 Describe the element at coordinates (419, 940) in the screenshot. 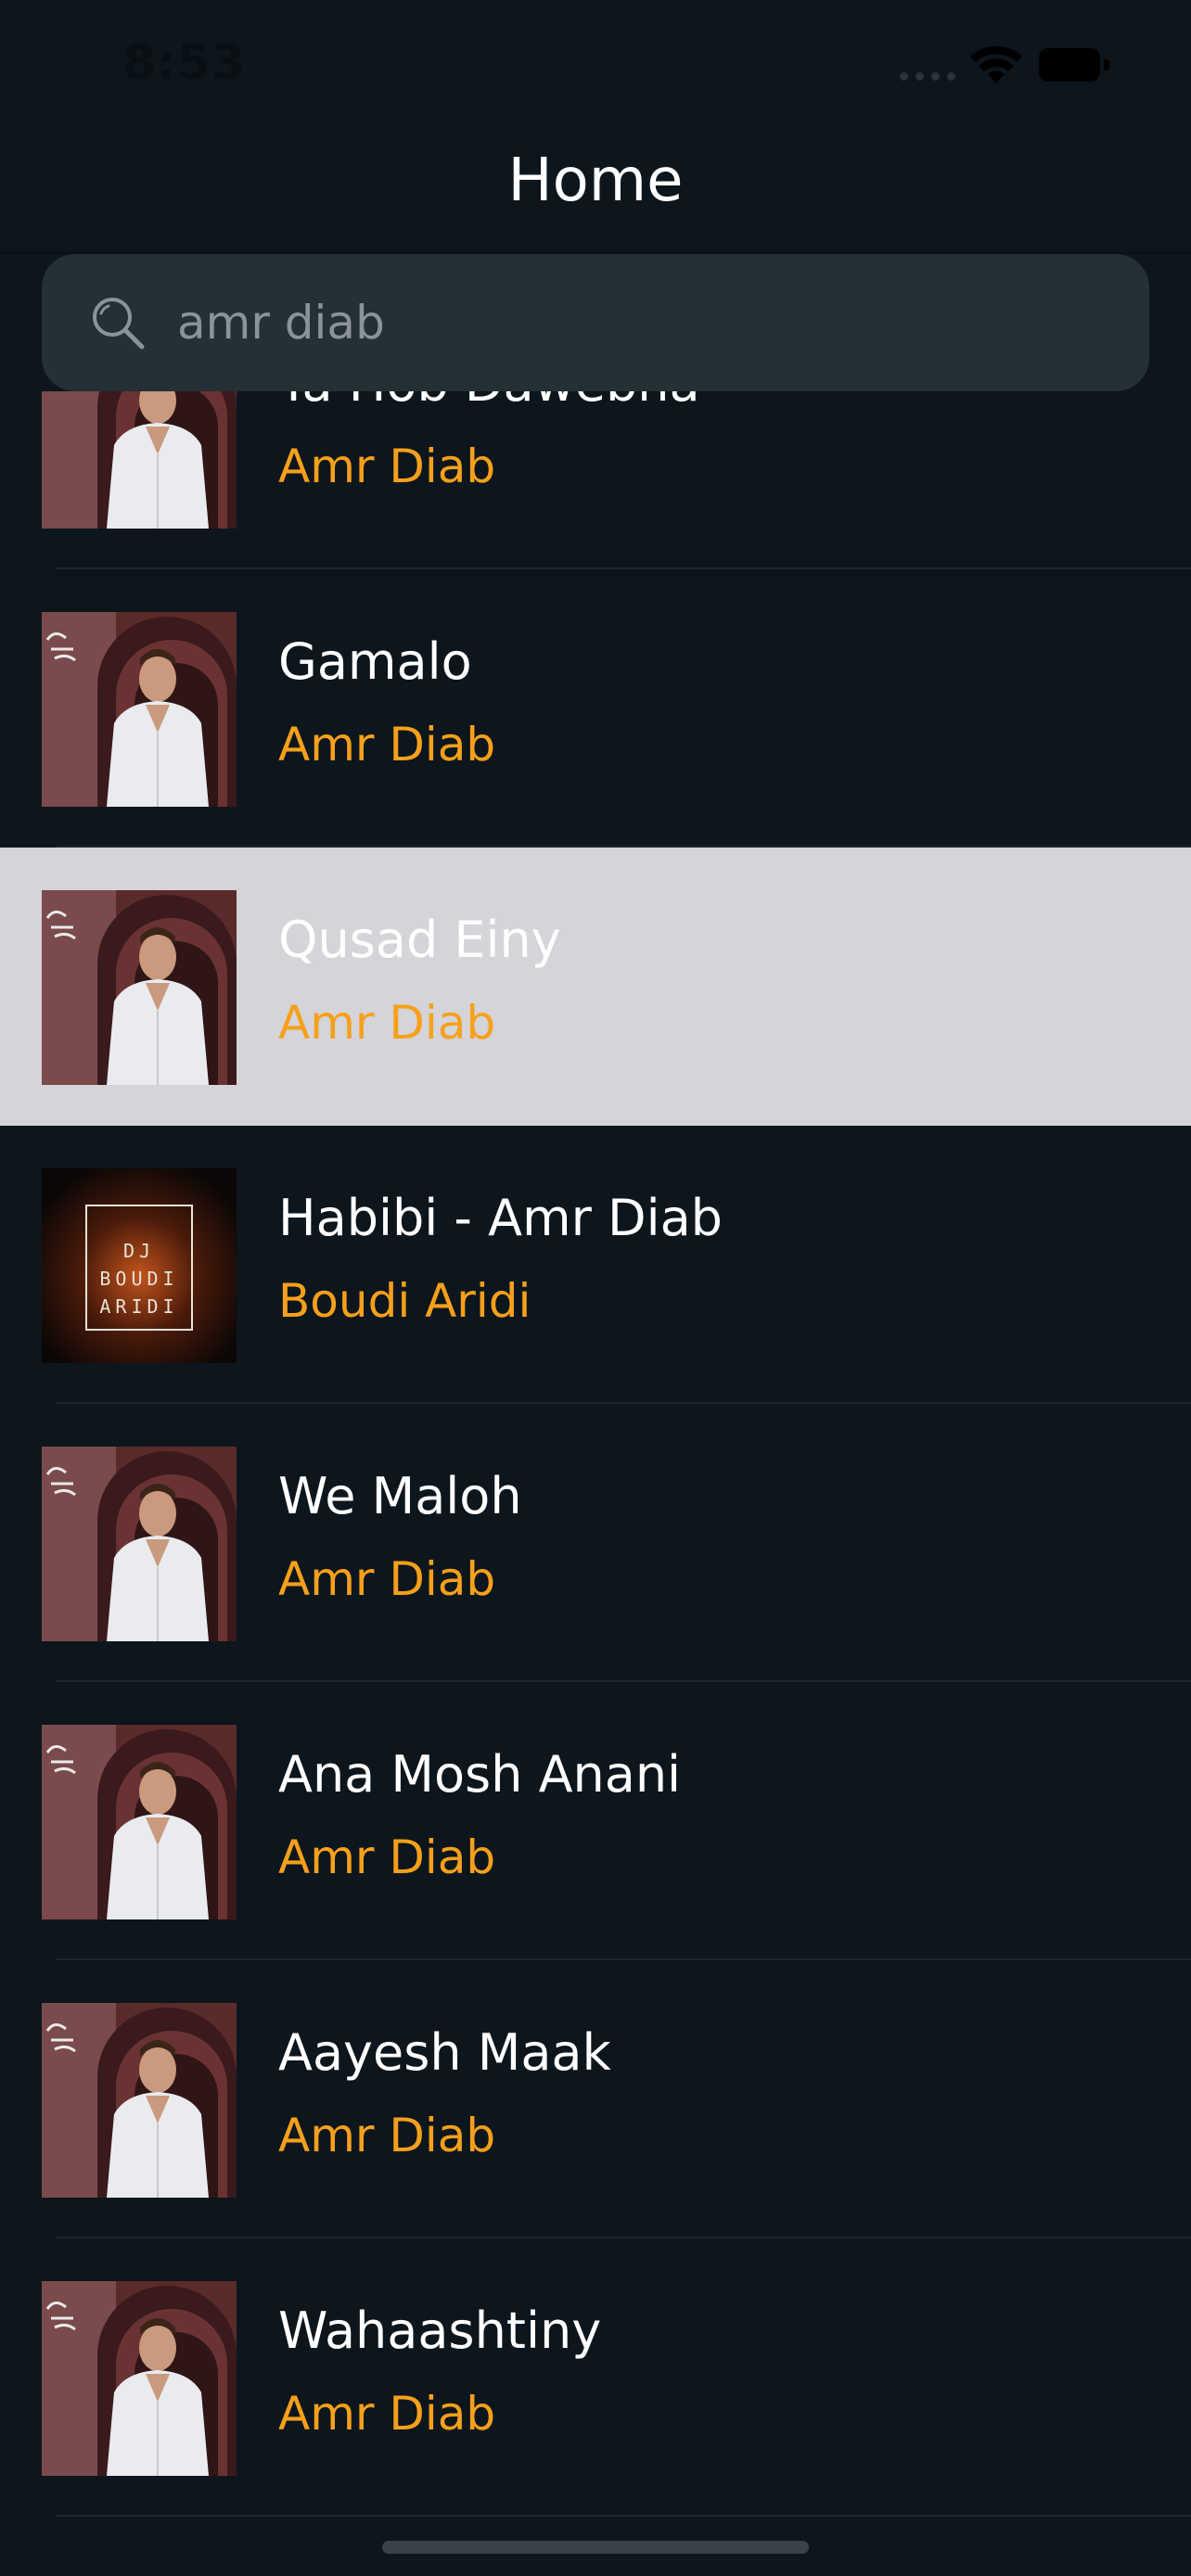

I see `song-title: Qusad Einy` at that location.